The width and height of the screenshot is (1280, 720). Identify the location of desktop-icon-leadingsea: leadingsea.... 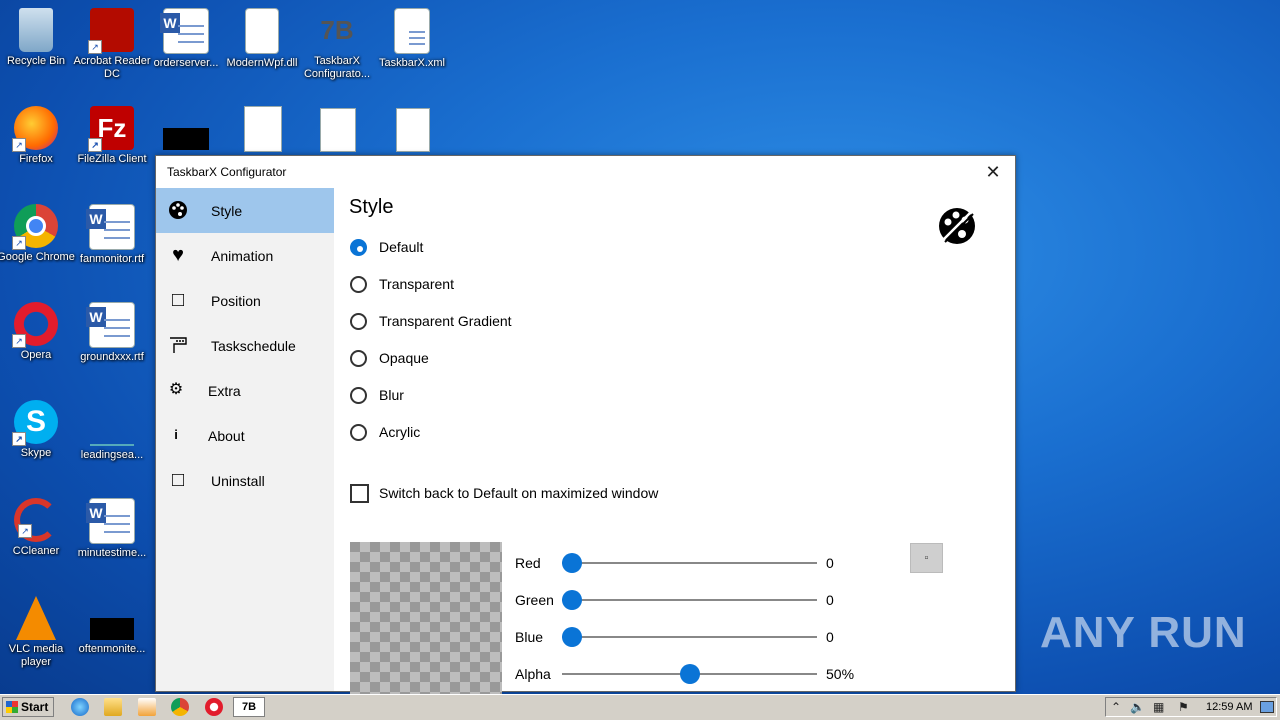
(112, 431).